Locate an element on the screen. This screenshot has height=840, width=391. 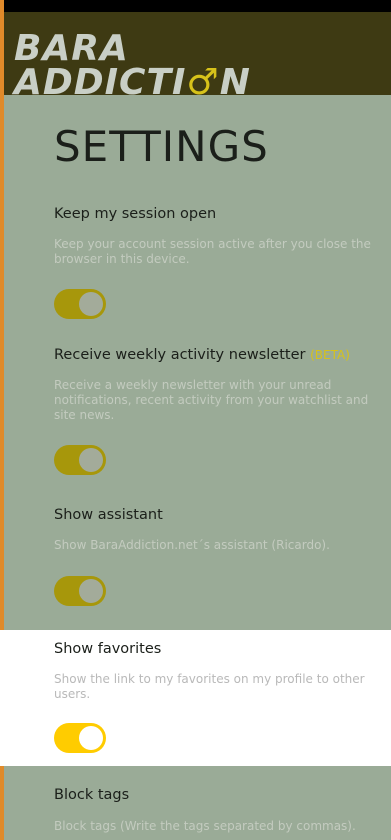
logo-line2-suffix: N is located at coordinates (235, 78).